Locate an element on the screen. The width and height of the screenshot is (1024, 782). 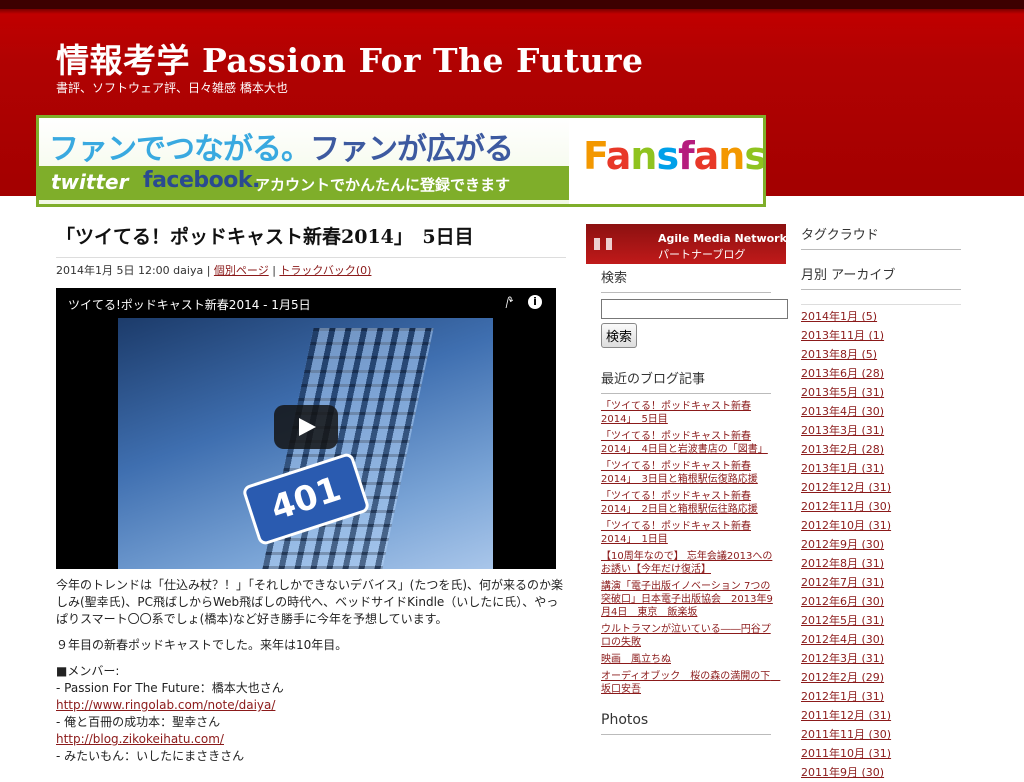
list-item: 2013年4月 (30) is located at coordinates (881, 411).